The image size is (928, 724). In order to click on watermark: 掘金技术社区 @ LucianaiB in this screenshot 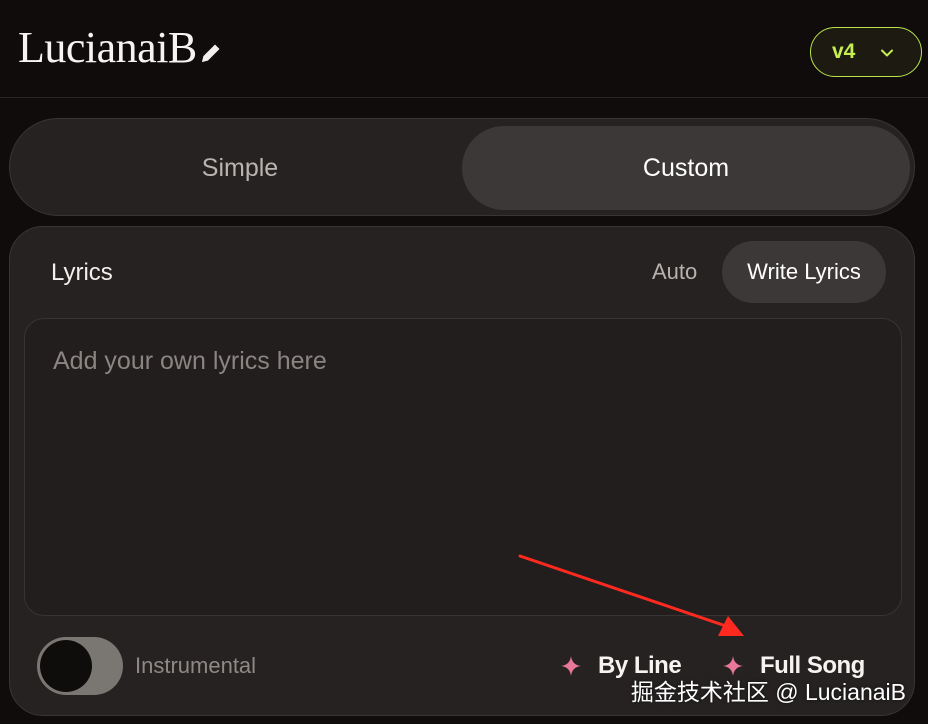, I will do `click(768, 692)`.